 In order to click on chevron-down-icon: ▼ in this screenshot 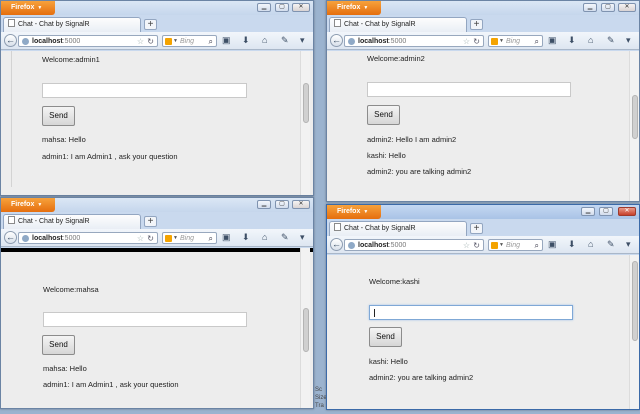, I will do `click(501, 41)`.